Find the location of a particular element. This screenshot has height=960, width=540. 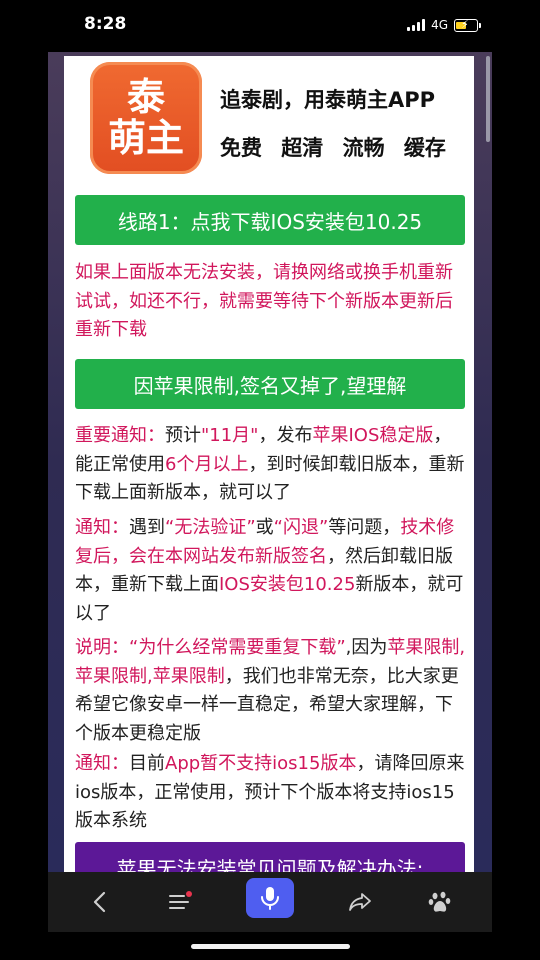

signal-icon is located at coordinates (416, 25).